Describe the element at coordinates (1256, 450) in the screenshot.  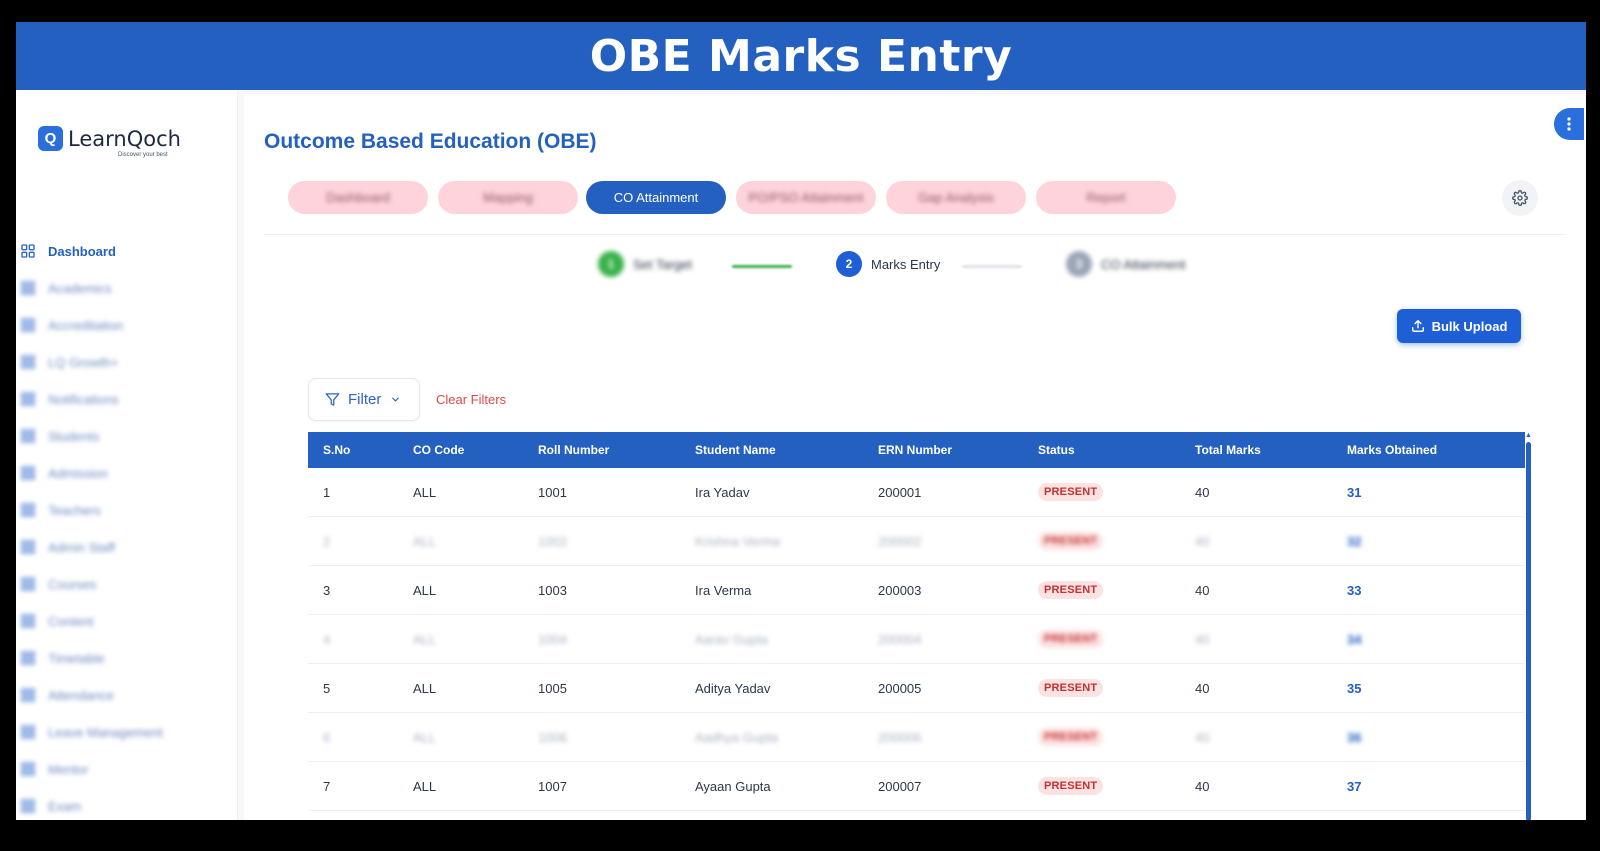
I see `header-total-marks: Total Marks` at that location.